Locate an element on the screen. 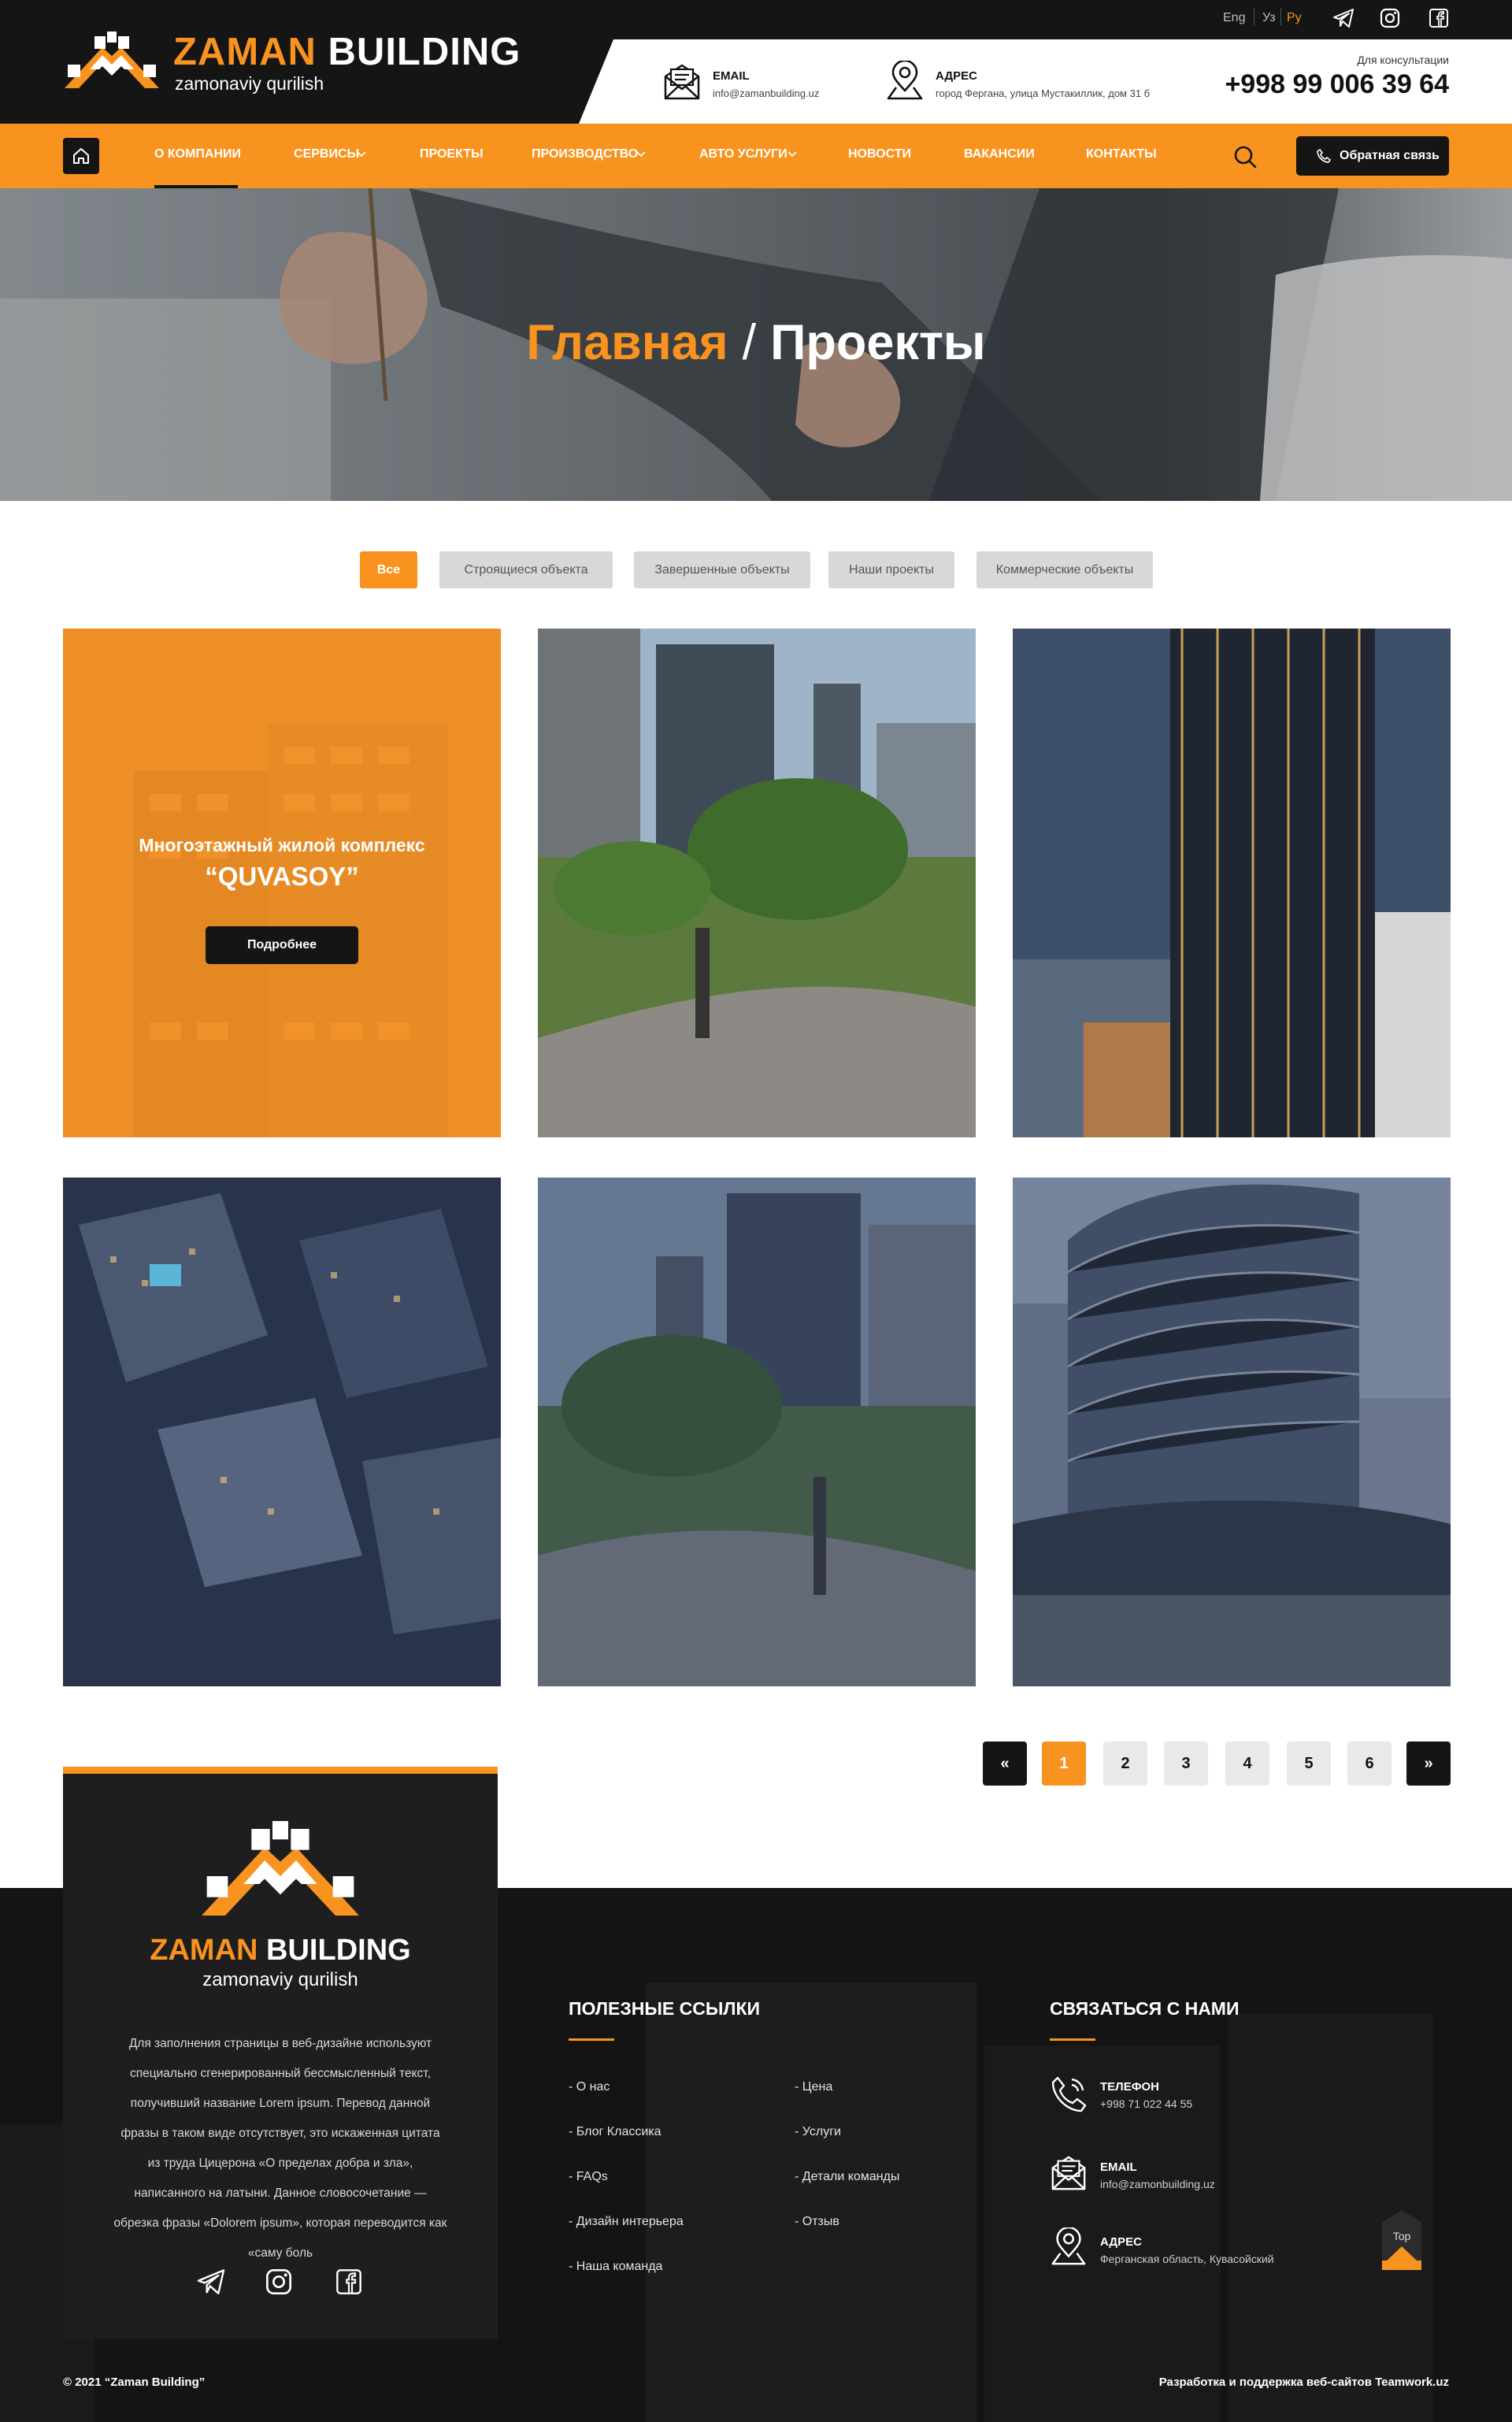  pagination-page-4: 4 is located at coordinates (1247, 1763).